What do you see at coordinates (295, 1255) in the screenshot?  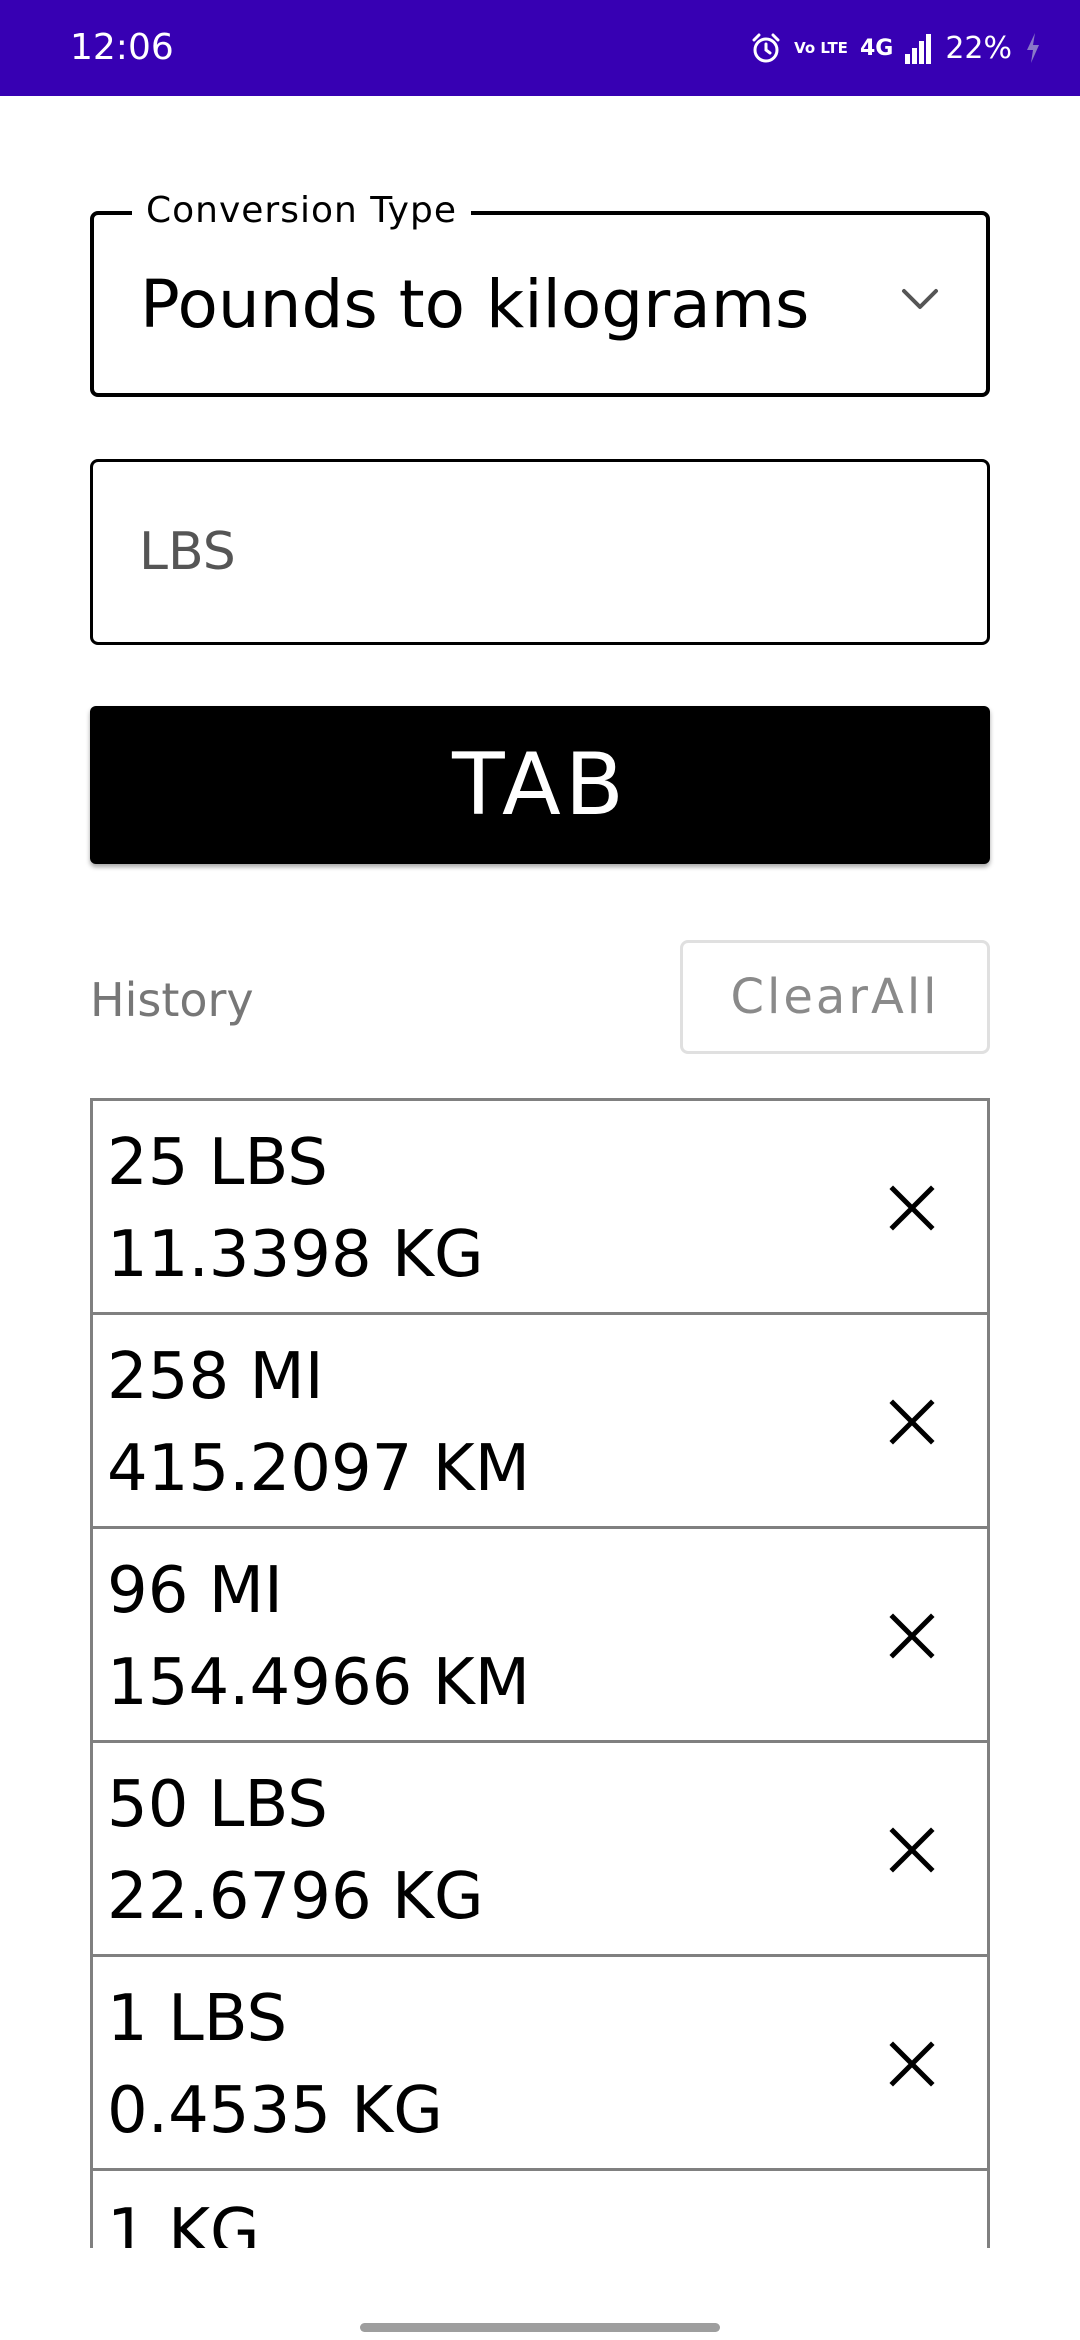 I see `history-item-result: 11.3398 KG` at bounding box center [295, 1255].